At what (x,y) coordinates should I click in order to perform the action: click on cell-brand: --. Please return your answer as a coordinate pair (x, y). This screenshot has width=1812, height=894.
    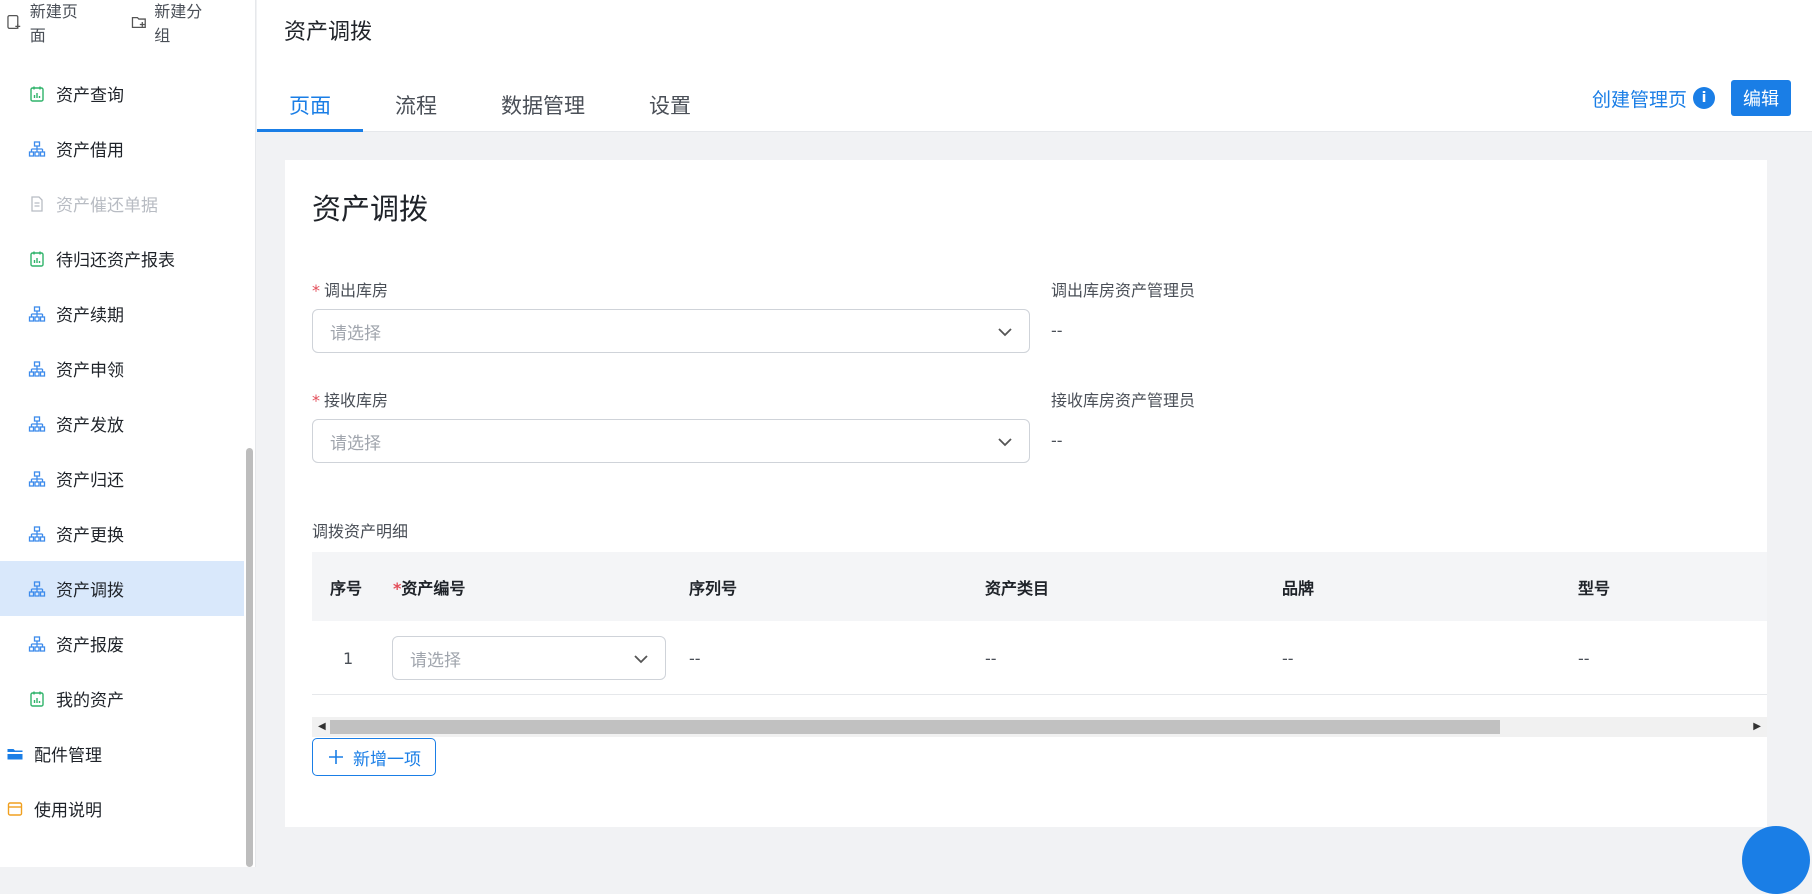
    Looking at the image, I should click on (1288, 658).